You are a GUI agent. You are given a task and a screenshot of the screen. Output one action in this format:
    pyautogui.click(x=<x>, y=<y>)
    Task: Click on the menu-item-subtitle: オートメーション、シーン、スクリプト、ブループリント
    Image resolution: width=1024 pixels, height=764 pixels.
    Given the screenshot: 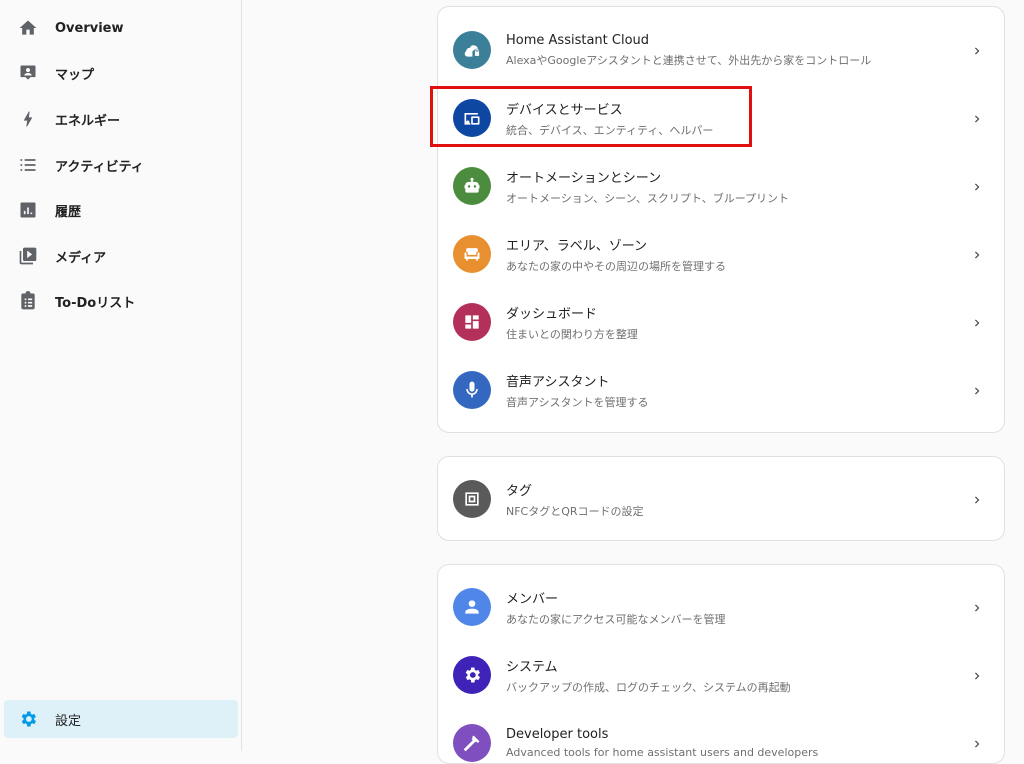 What is the action you would take?
    pyautogui.click(x=648, y=198)
    